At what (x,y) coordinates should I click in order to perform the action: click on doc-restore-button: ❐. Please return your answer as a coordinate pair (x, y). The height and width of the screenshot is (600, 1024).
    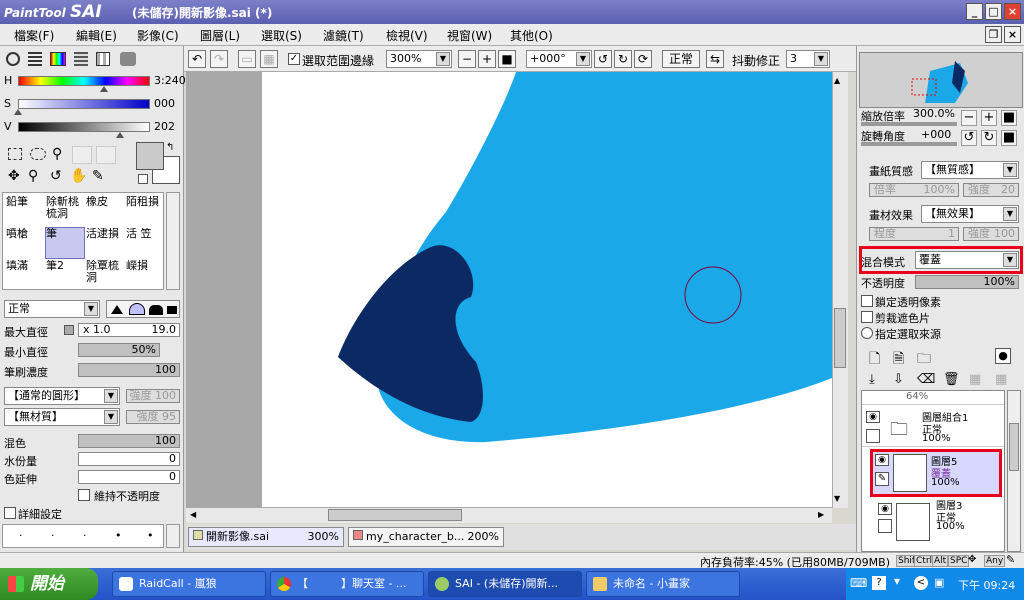
    Looking at the image, I should click on (993, 34).